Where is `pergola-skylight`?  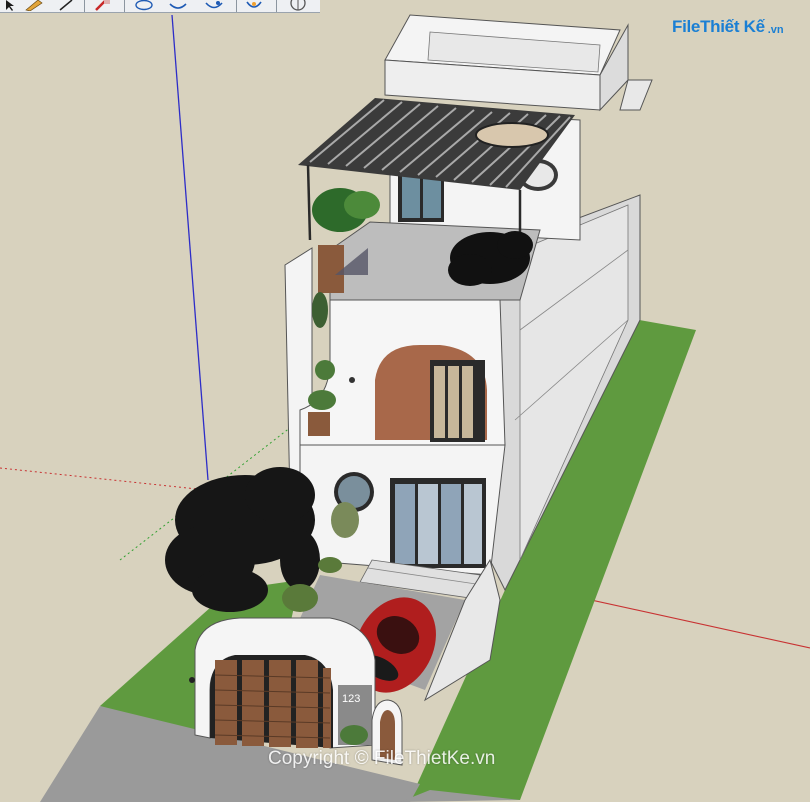
pergola-skylight is located at coordinates (512, 135).